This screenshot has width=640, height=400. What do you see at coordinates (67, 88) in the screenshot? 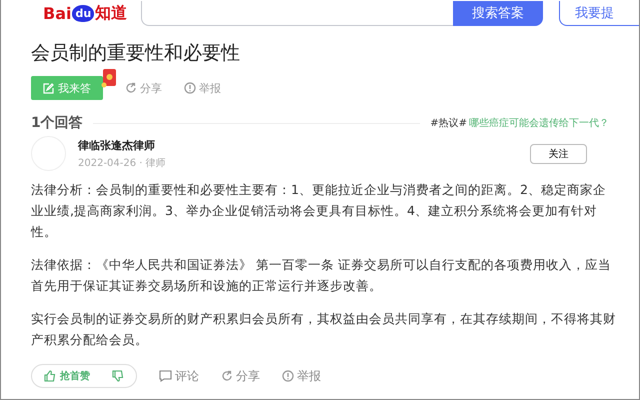
I see `answer-button: 我来答` at bounding box center [67, 88].